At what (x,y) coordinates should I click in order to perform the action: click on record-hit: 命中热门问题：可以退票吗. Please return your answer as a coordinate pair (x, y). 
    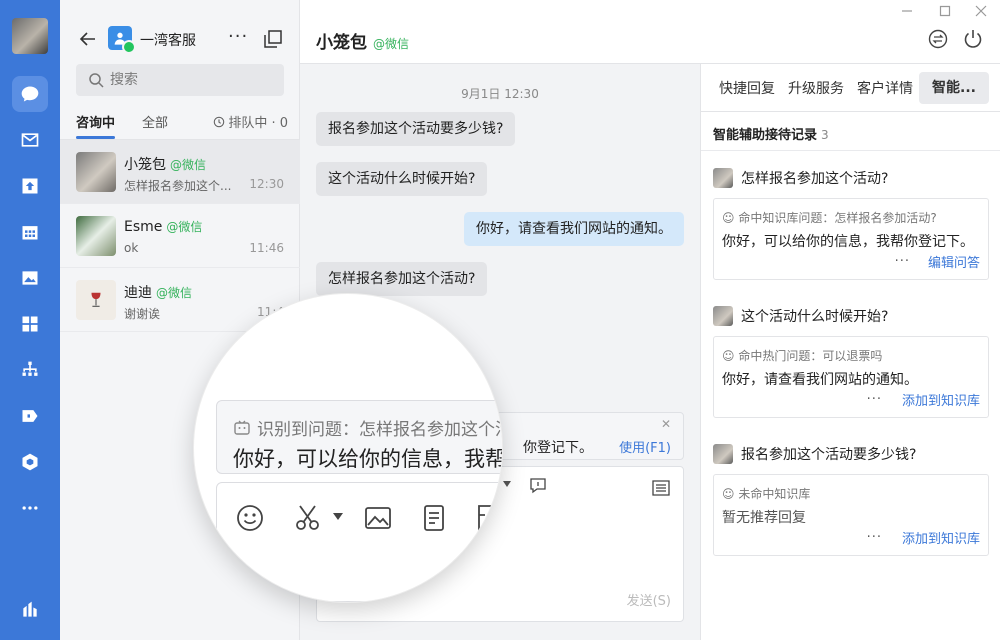
    Looking at the image, I should click on (810, 356).